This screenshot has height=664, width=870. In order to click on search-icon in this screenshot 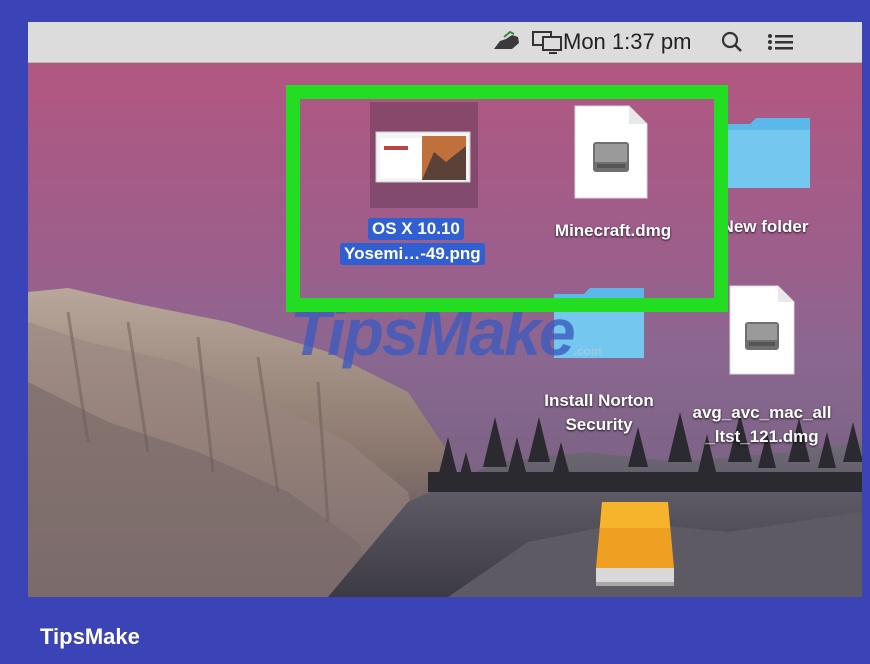, I will do `click(732, 42)`.